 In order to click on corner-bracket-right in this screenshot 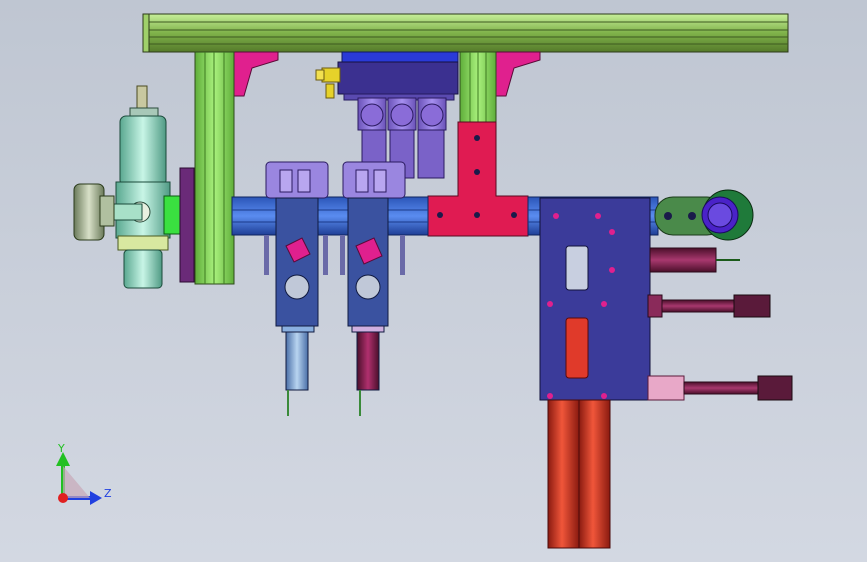, I will do `click(518, 74)`.